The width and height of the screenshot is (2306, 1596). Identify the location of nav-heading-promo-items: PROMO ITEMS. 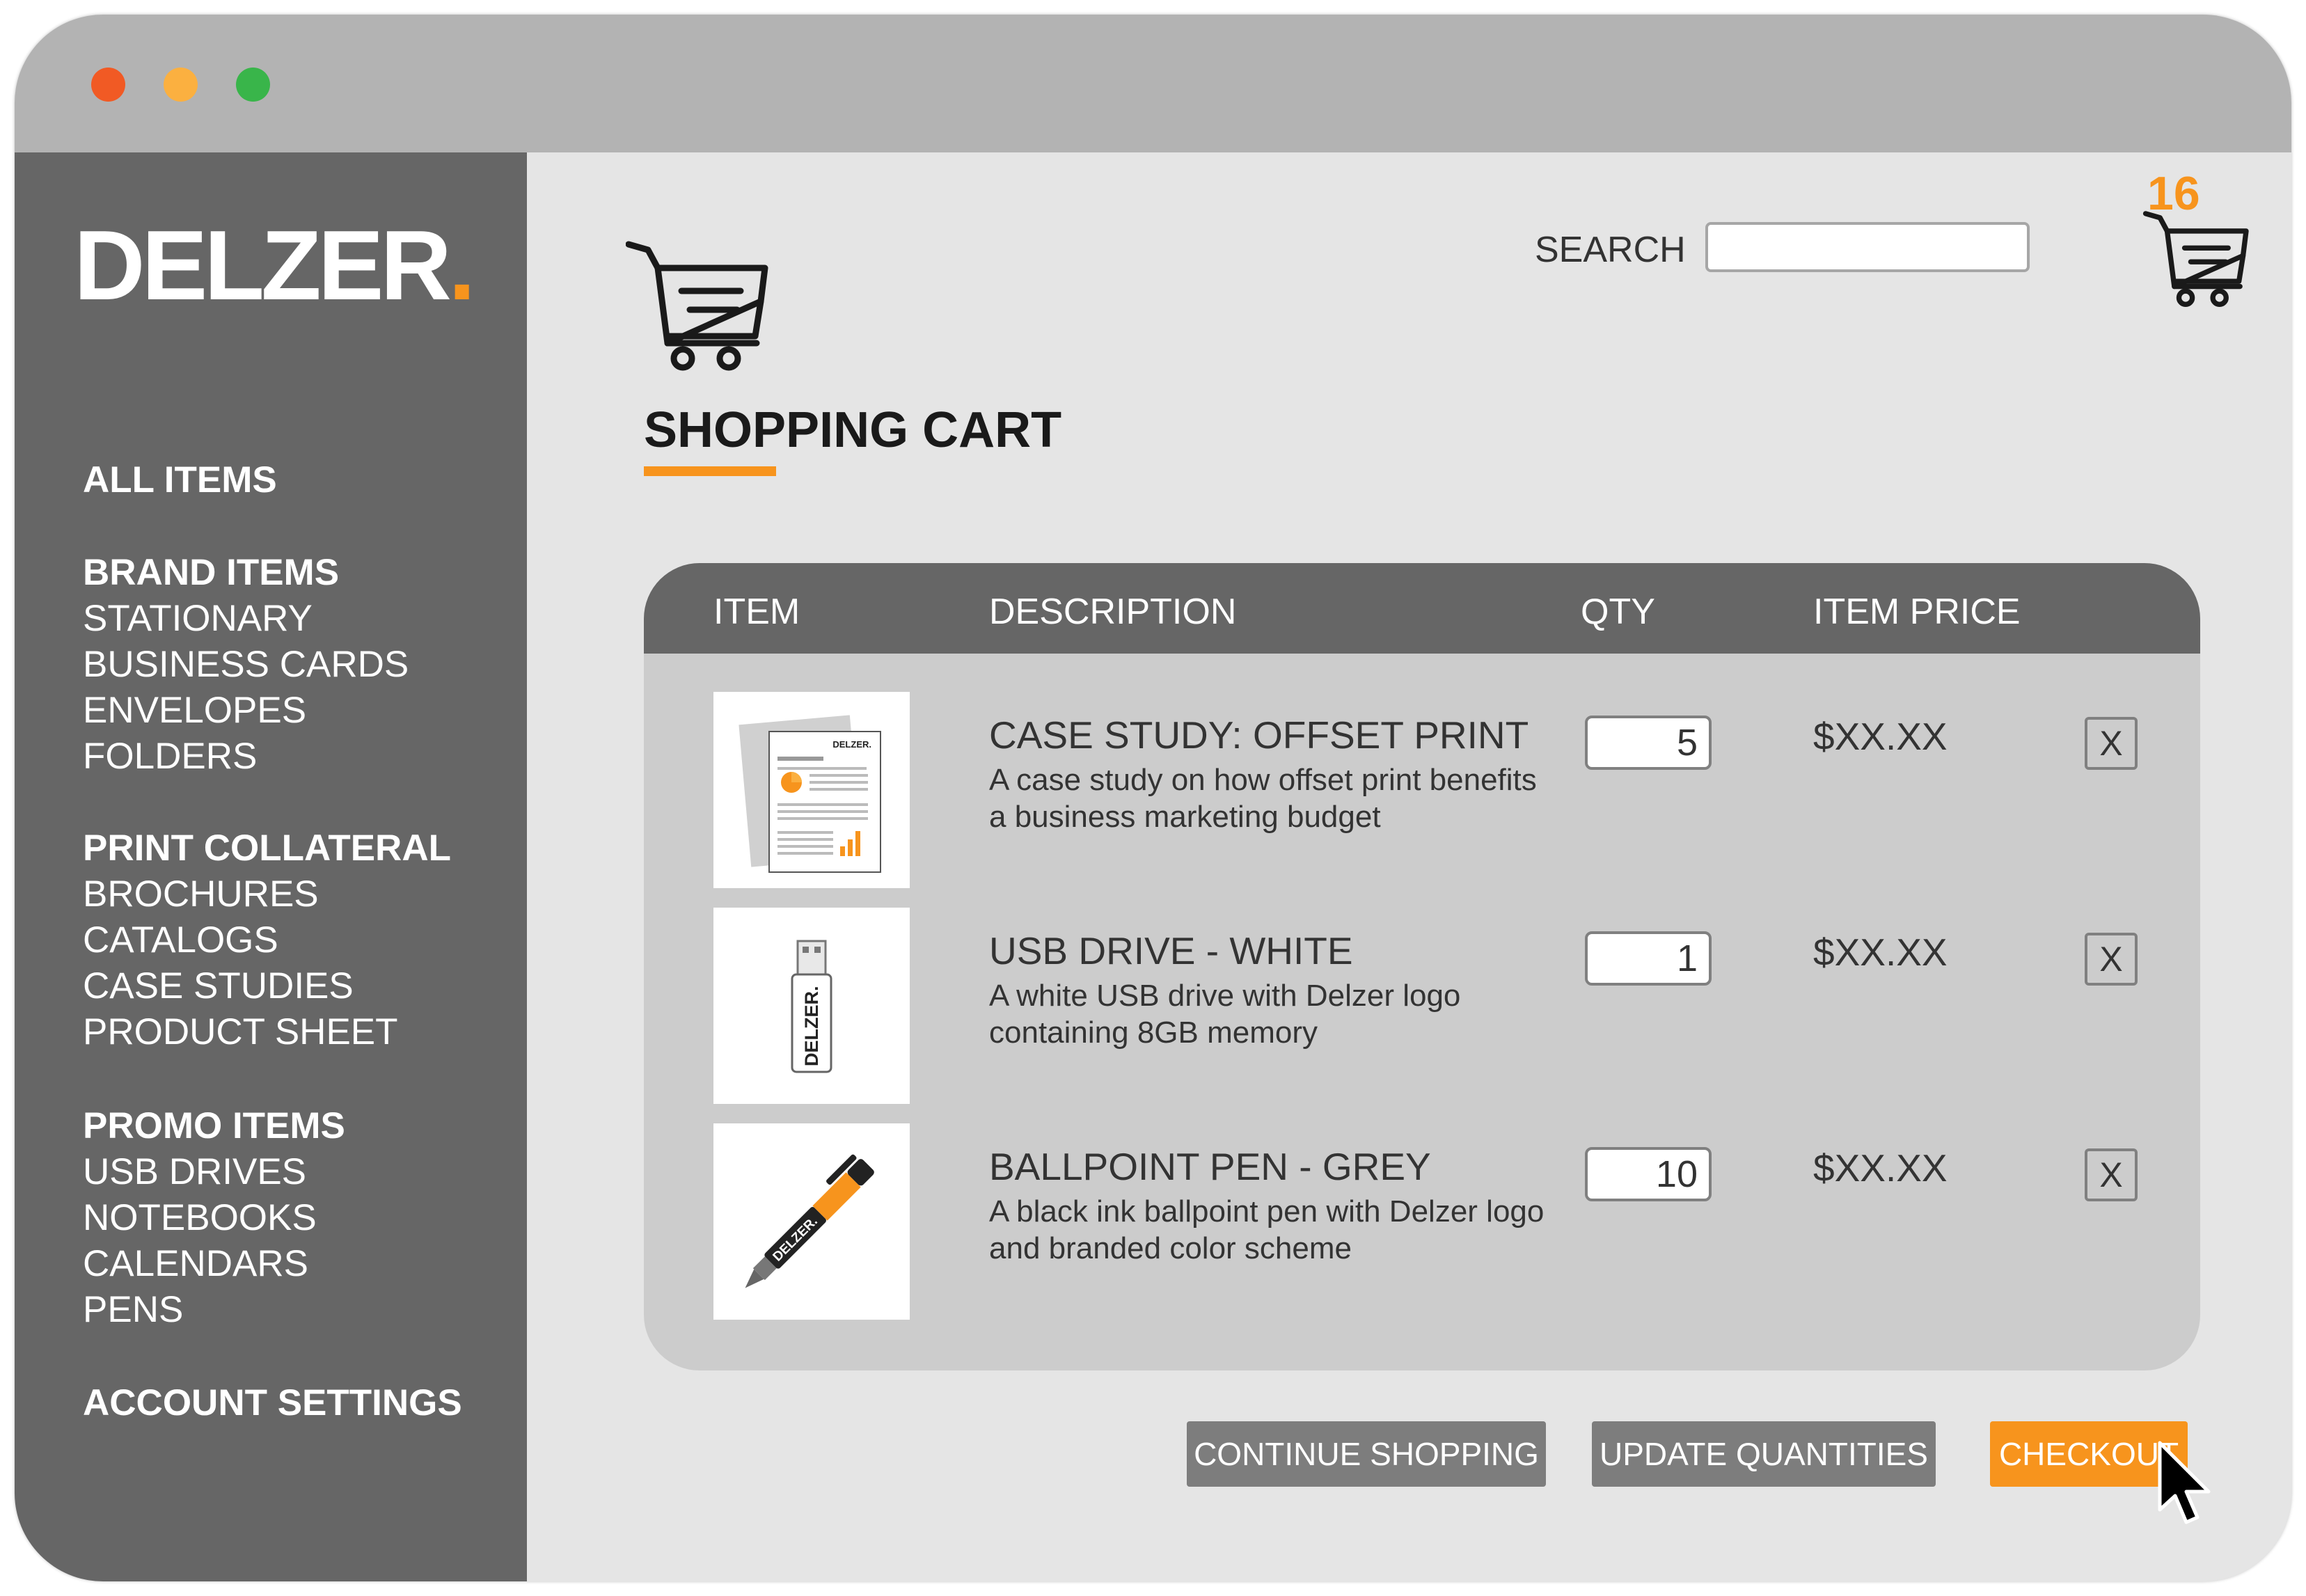
(214, 1126).